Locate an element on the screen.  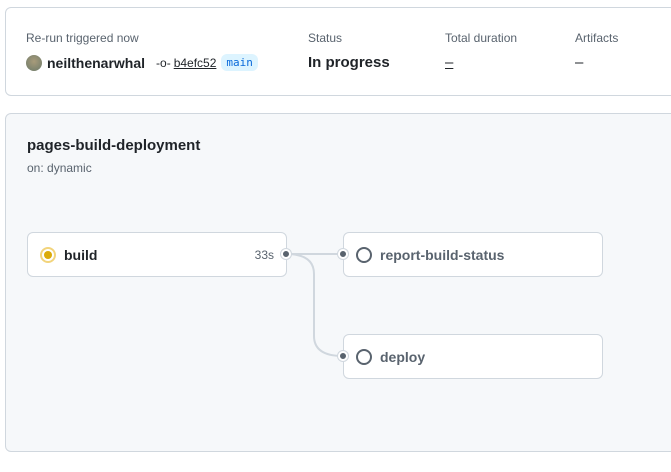
duration-value: – is located at coordinates (449, 62).